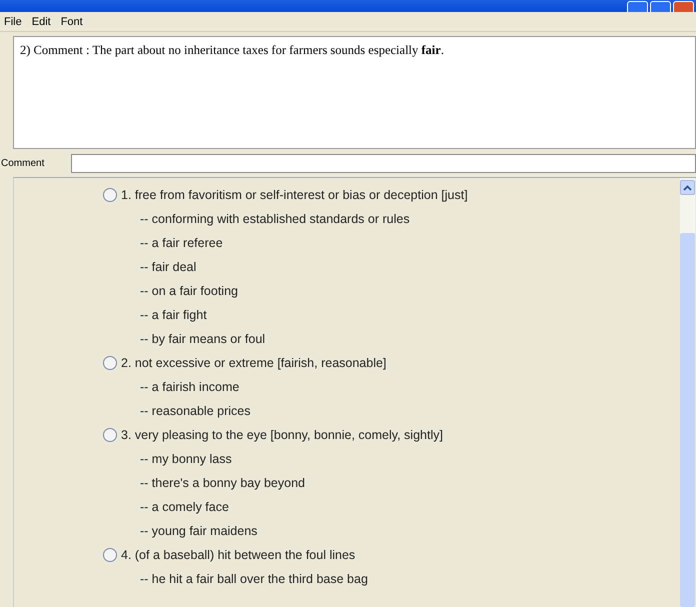  I want to click on example-text: -- a comely face, so click(184, 507).